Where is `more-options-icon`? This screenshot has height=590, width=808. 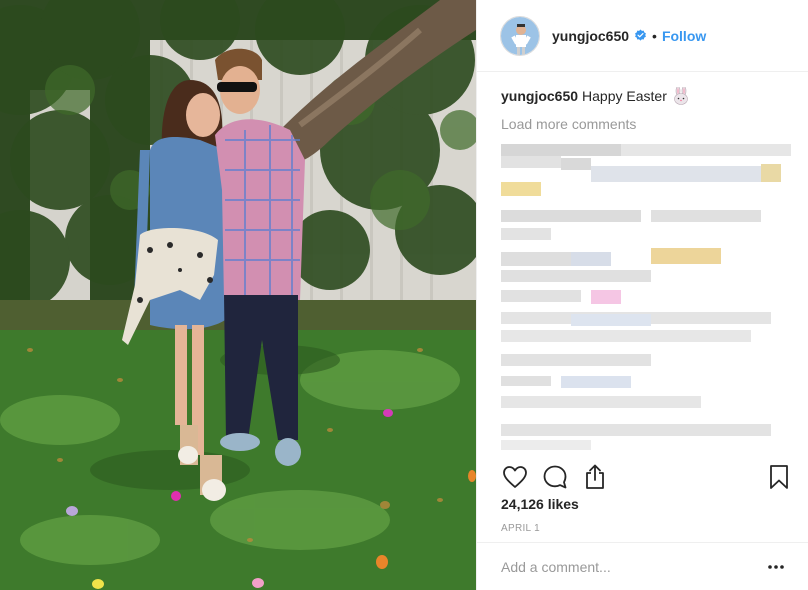
more-options-icon is located at coordinates (776, 567).